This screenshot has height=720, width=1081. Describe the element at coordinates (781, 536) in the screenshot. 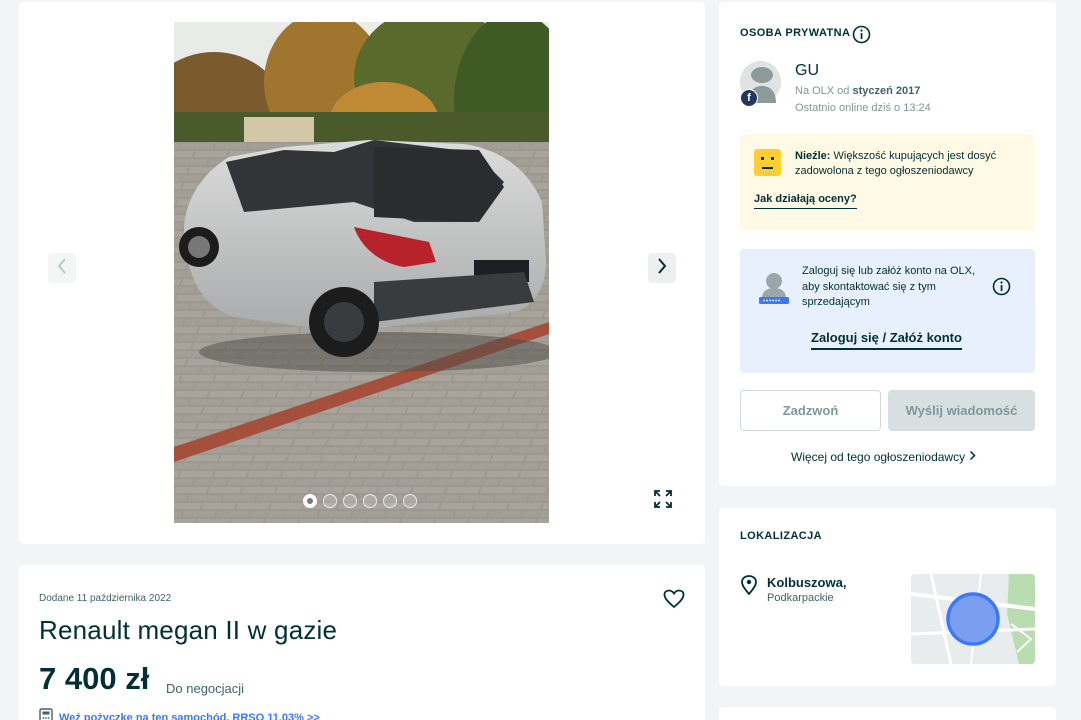

I see `location-heading: LOKALIZACJA` at that location.